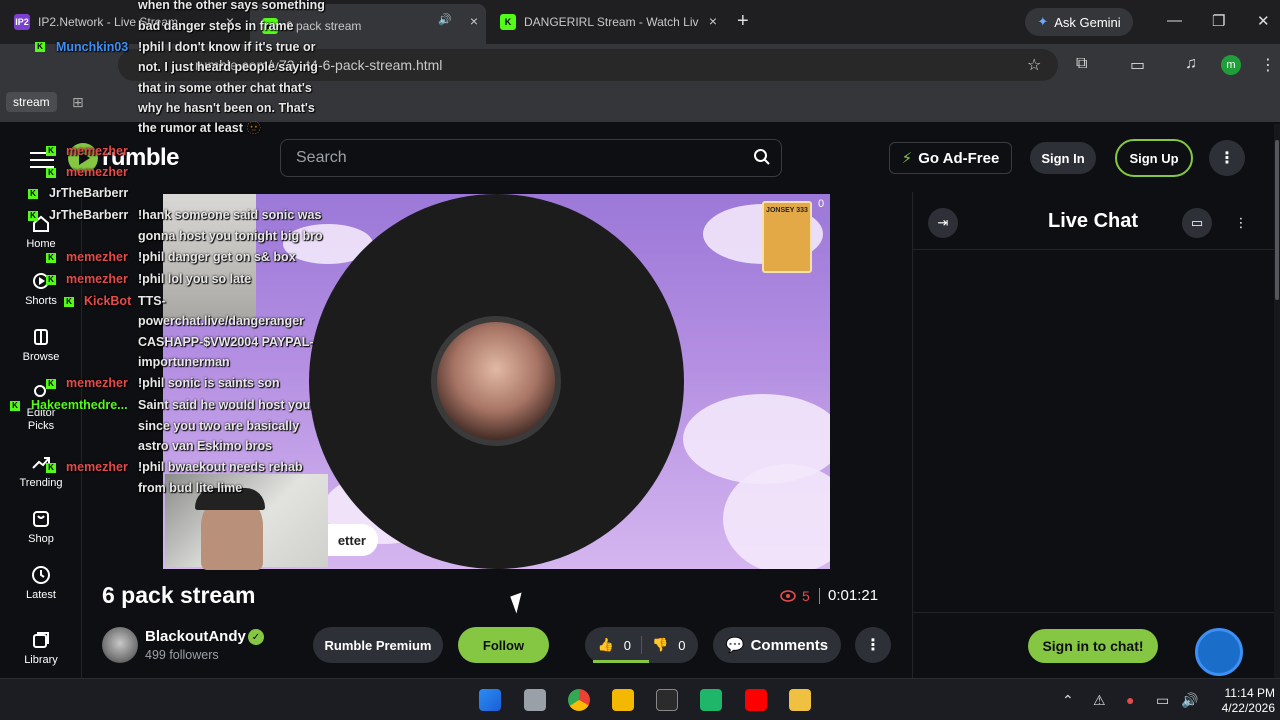  I want to click on audio-playing-icon: 🔊, so click(445, 19).